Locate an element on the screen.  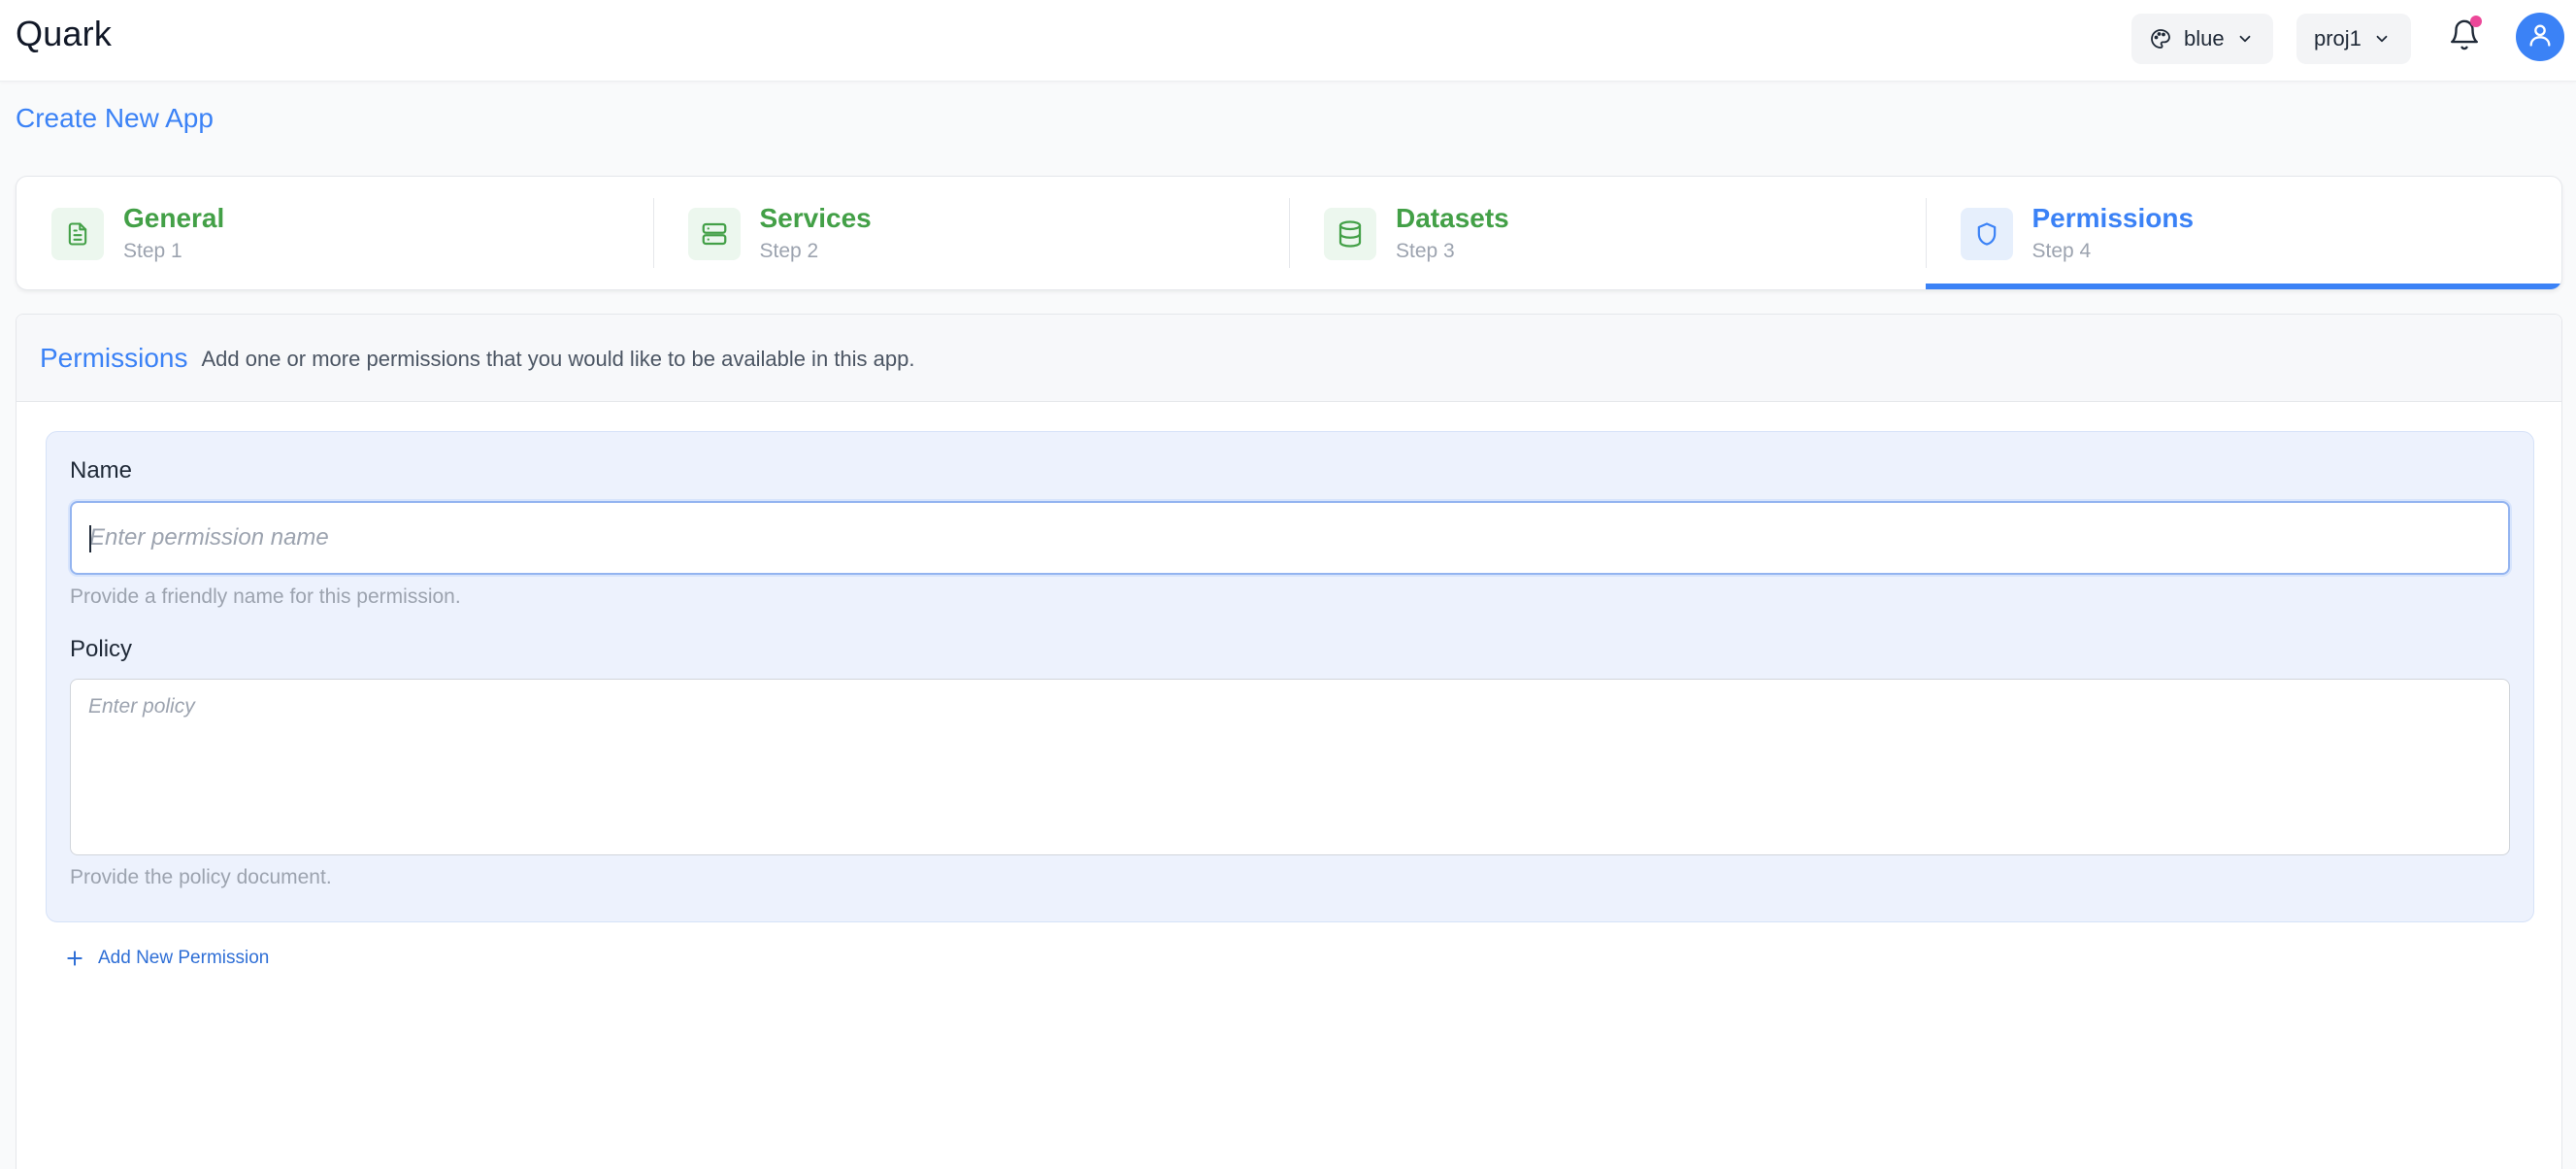
policy-help-text: Provide the policy document. is located at coordinates (201, 877).